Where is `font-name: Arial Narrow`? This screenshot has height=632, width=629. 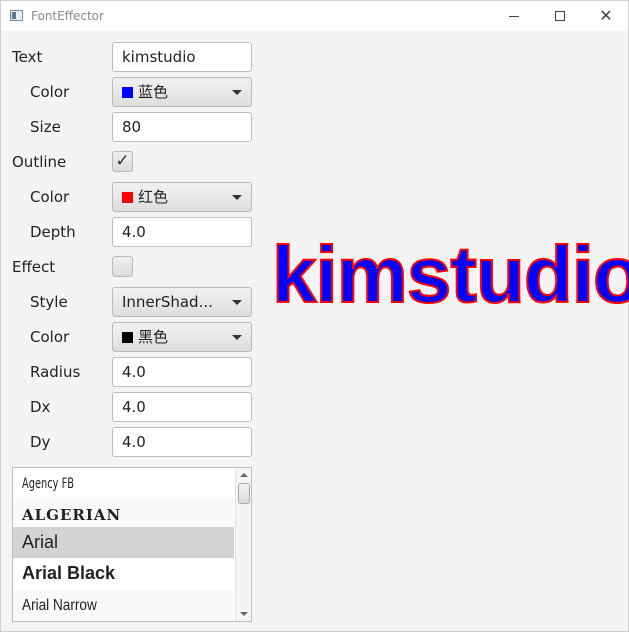
font-name: Arial Narrow is located at coordinates (59, 605).